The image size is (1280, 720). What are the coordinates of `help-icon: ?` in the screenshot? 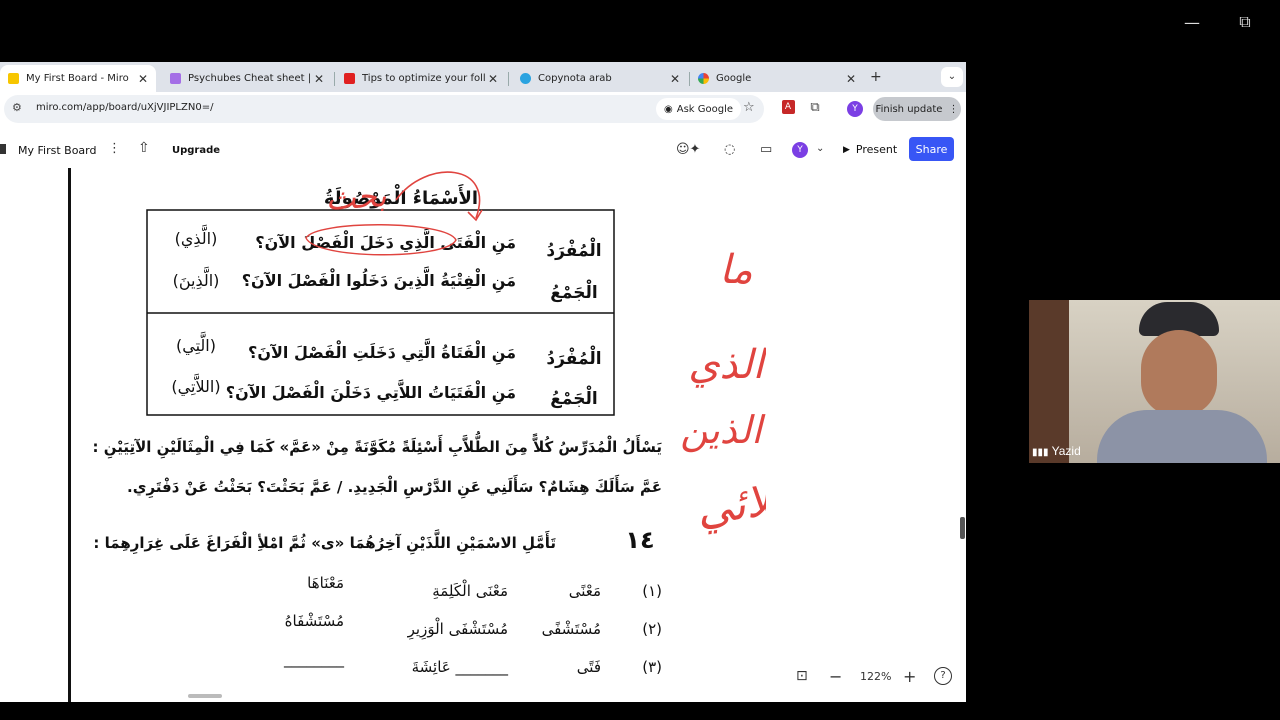 It's located at (943, 676).